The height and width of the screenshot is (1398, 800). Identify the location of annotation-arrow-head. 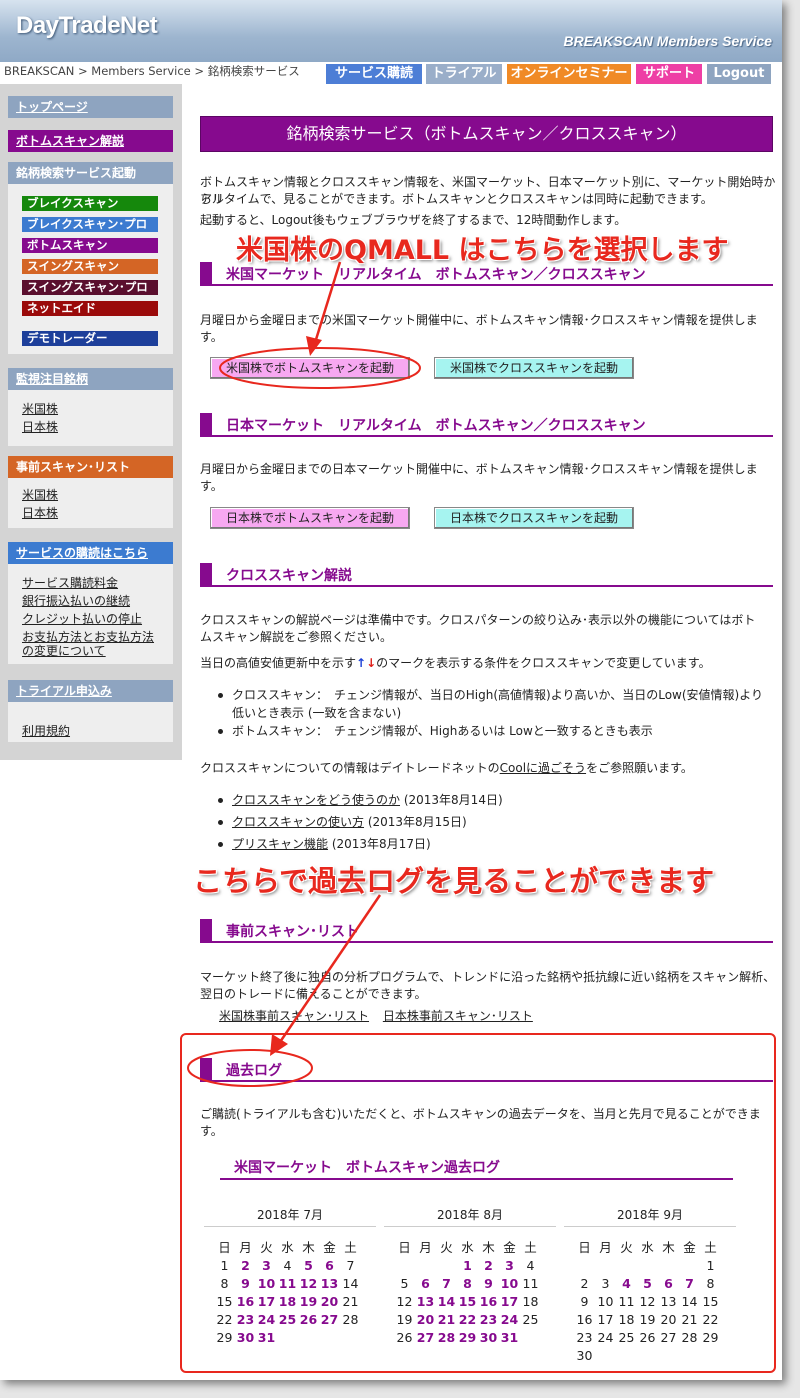
(314, 346).